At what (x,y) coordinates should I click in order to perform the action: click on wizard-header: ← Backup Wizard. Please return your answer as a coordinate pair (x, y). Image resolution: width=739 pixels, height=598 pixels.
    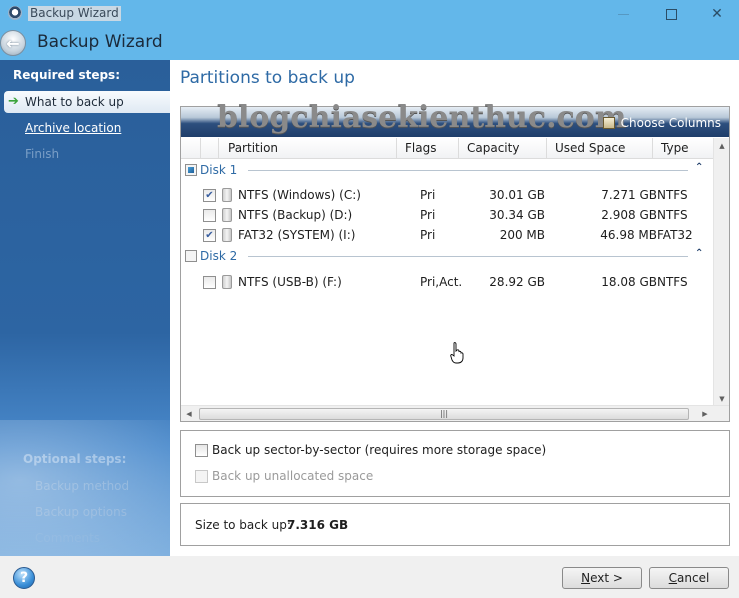
    Looking at the image, I should click on (369, 44).